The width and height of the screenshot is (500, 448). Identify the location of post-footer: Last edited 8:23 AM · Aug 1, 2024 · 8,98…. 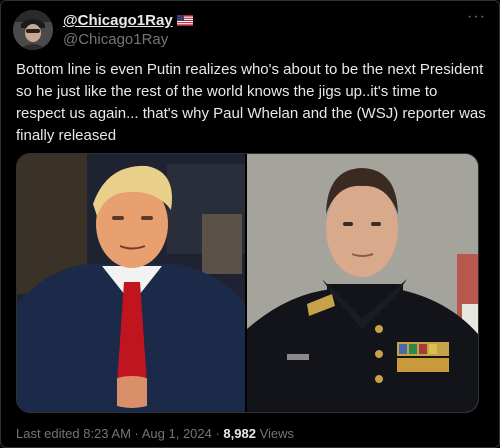
(155, 433).